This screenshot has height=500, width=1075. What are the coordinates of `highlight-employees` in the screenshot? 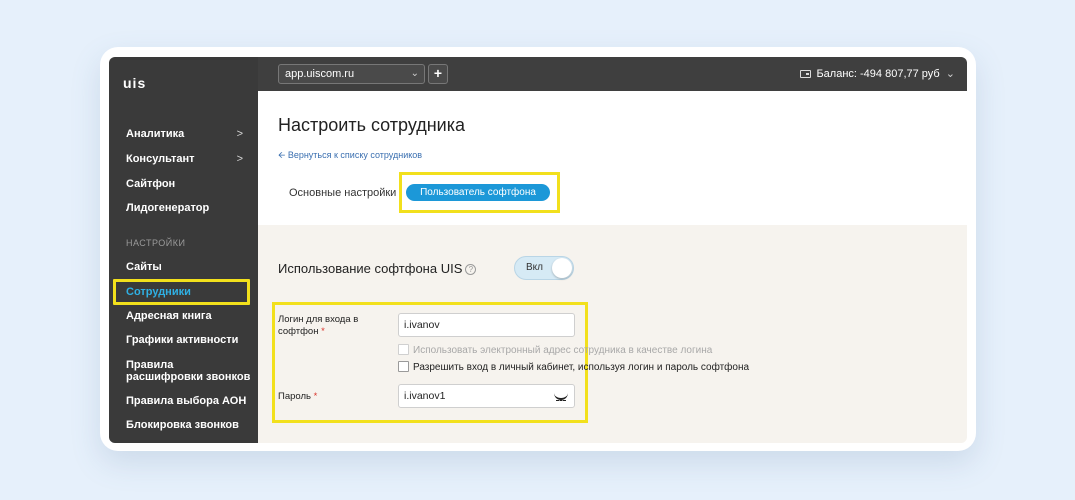 It's located at (181, 292).